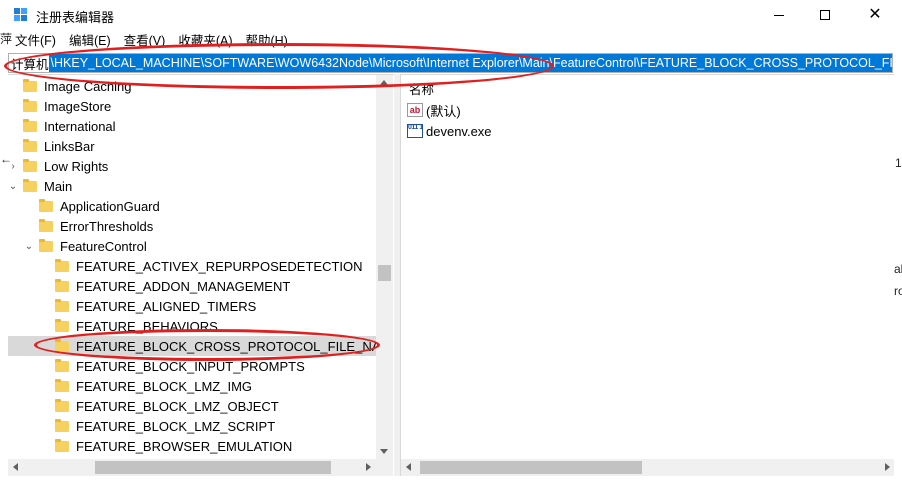 This screenshot has height=485, width=902. What do you see at coordinates (21, 15) in the screenshot?
I see `regedit-app-icon` at bounding box center [21, 15].